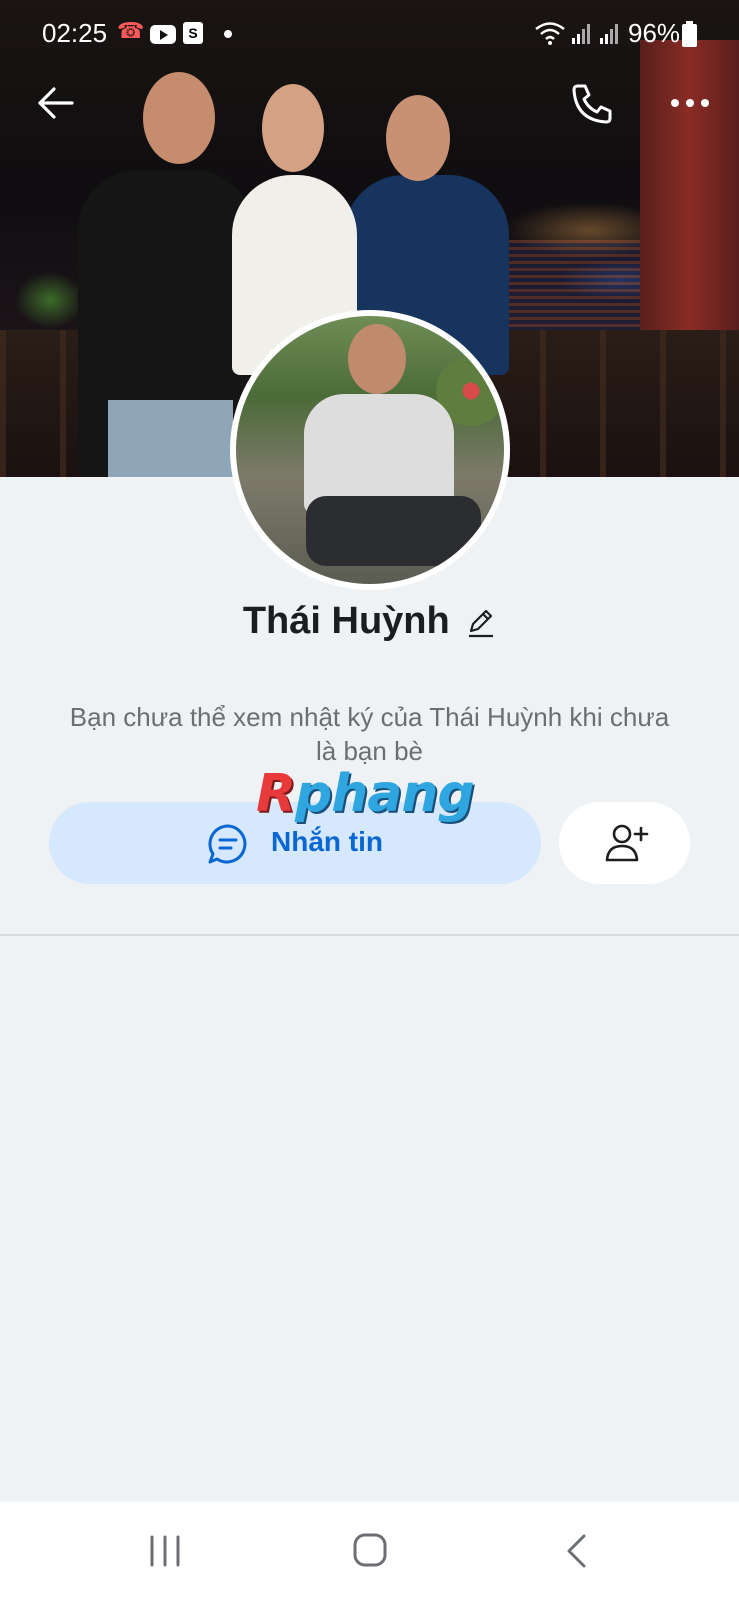 The width and height of the screenshot is (739, 1600). What do you see at coordinates (369, 935) in the screenshot?
I see `section-divider` at bounding box center [369, 935].